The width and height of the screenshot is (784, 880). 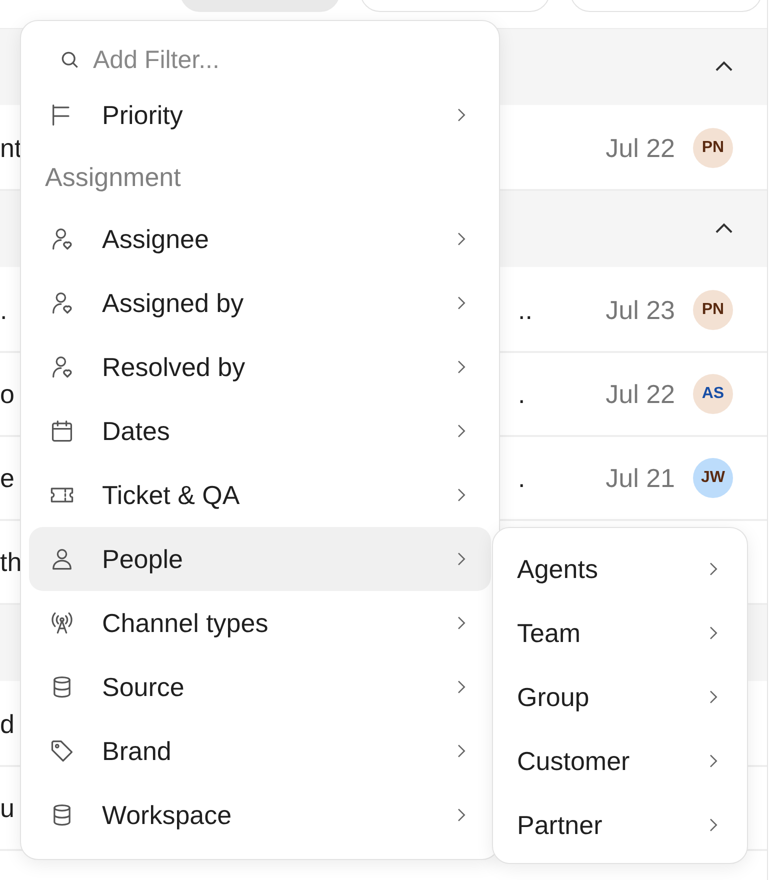 I want to click on menu-item: Dates, so click(x=260, y=431).